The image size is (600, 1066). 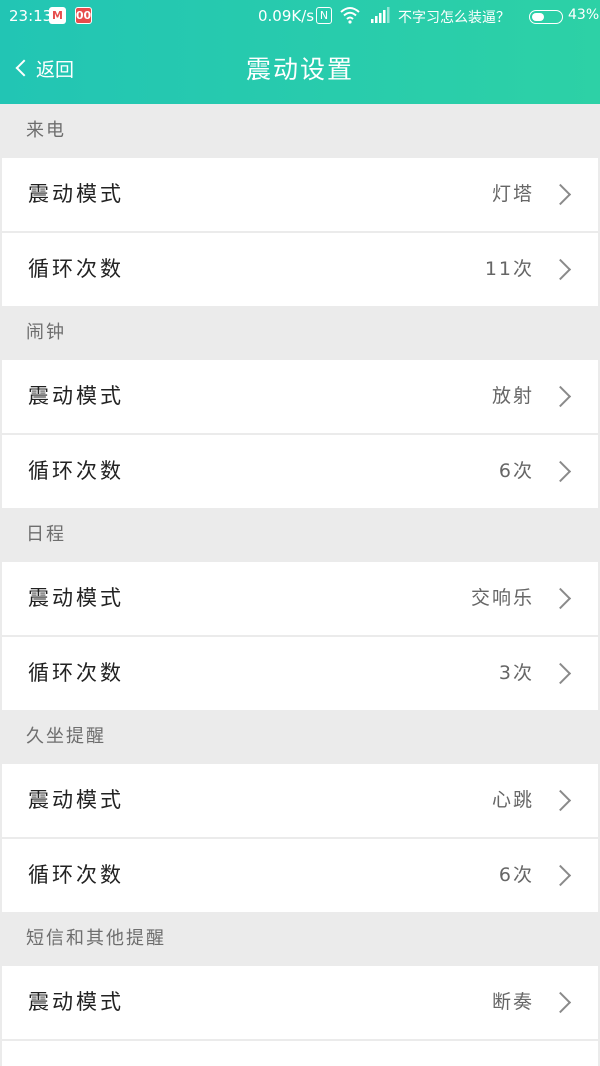 What do you see at coordinates (300, 269) in the screenshot?
I see `loop-count-row: 循环次数 11次` at bounding box center [300, 269].